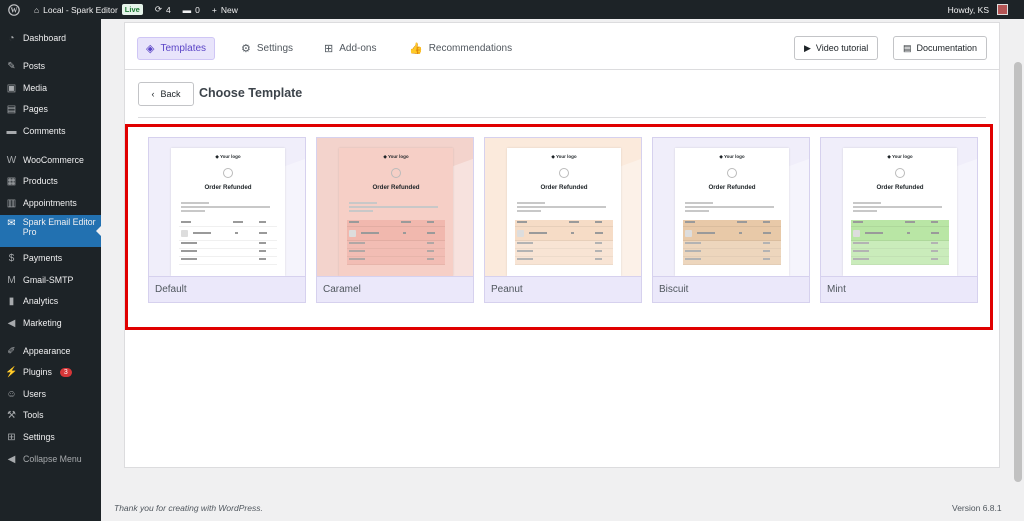 This screenshot has width=1024, height=521. Describe the element at coordinates (968, 9) in the screenshot. I see `howdy-text: Howdy, KS` at that location.